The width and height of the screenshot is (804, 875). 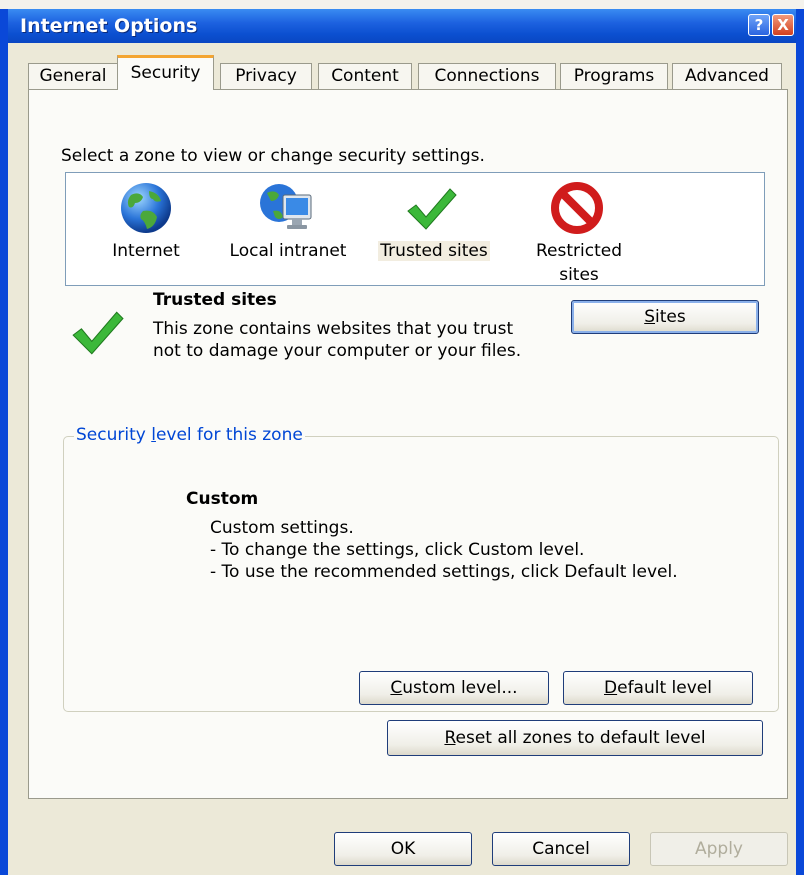 What do you see at coordinates (165, 72) in the screenshot?
I see `tab-security: Security` at bounding box center [165, 72].